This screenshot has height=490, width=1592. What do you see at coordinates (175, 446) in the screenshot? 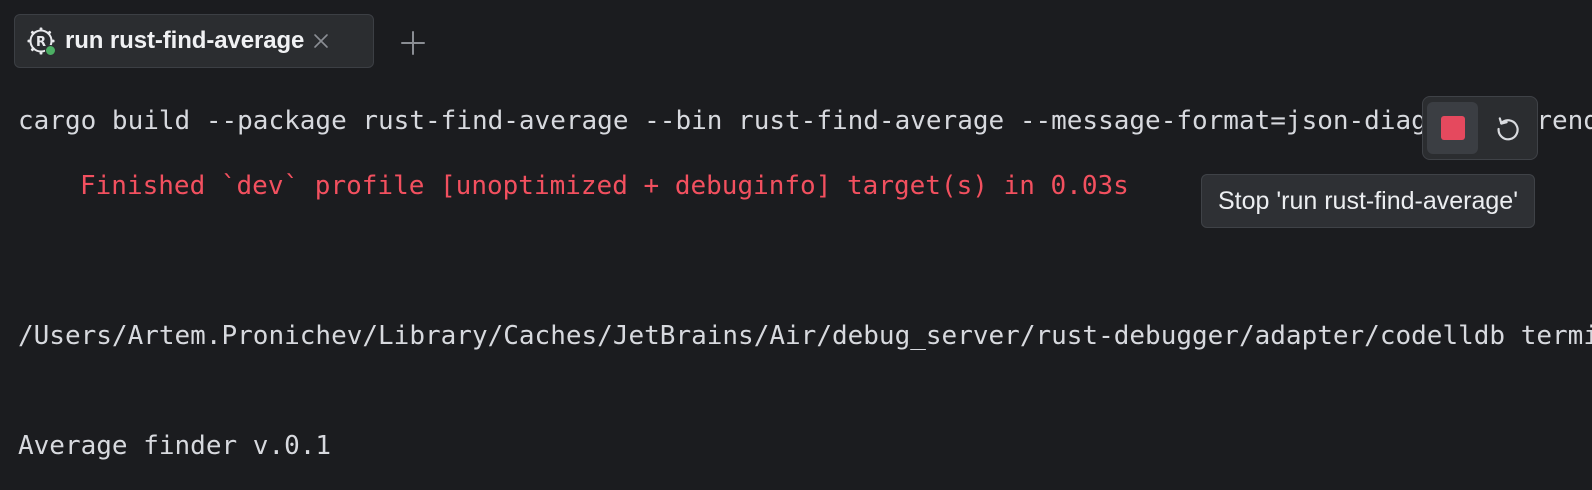
I see `console-line-program-output: Average finder v.0.1` at bounding box center [175, 446].